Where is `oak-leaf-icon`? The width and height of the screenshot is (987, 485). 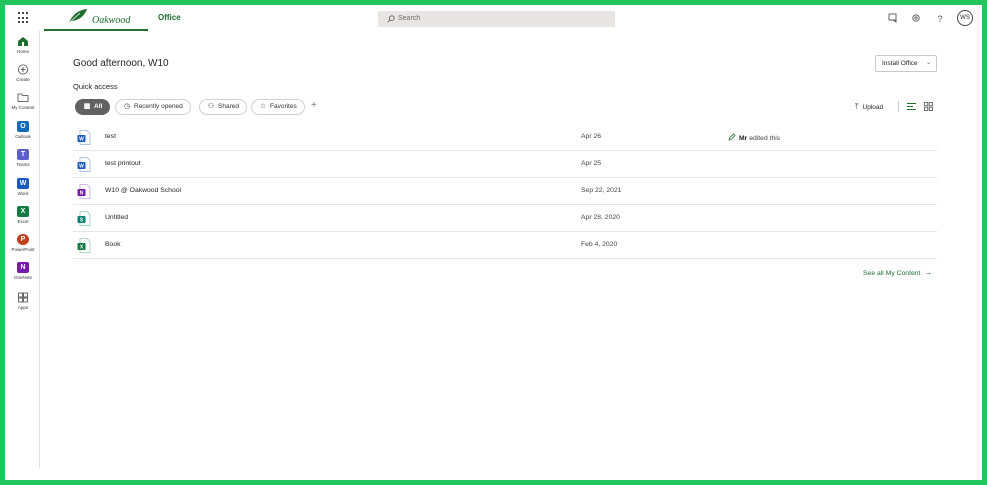 oak-leaf-icon is located at coordinates (77, 16).